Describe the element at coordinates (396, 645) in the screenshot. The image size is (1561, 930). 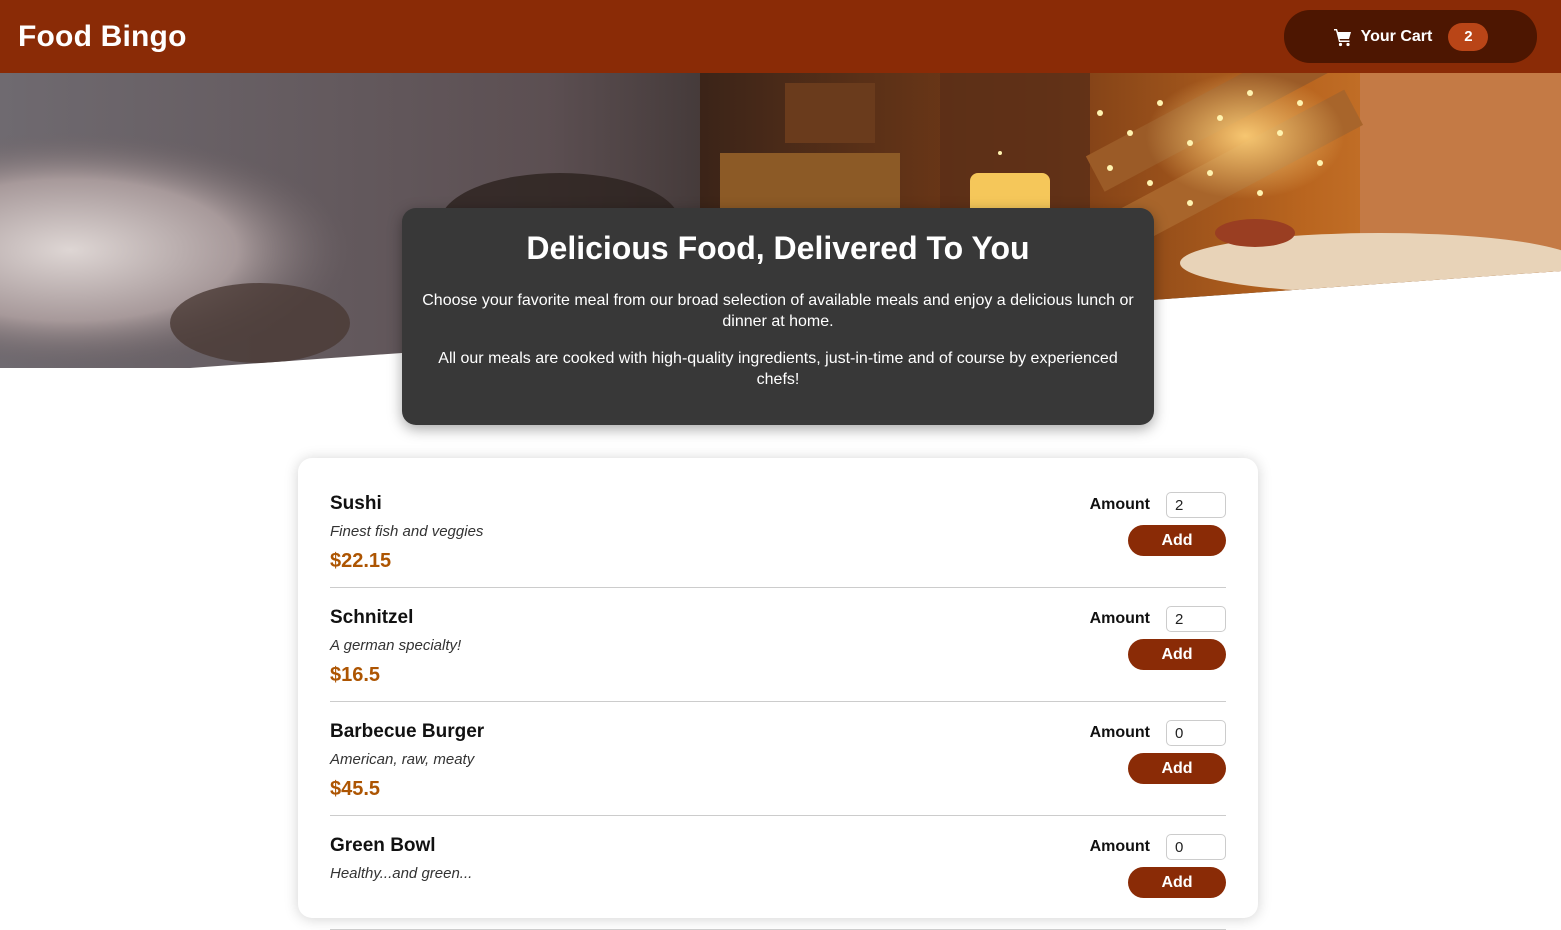
I see `meal-description: A german specialty!` at that location.